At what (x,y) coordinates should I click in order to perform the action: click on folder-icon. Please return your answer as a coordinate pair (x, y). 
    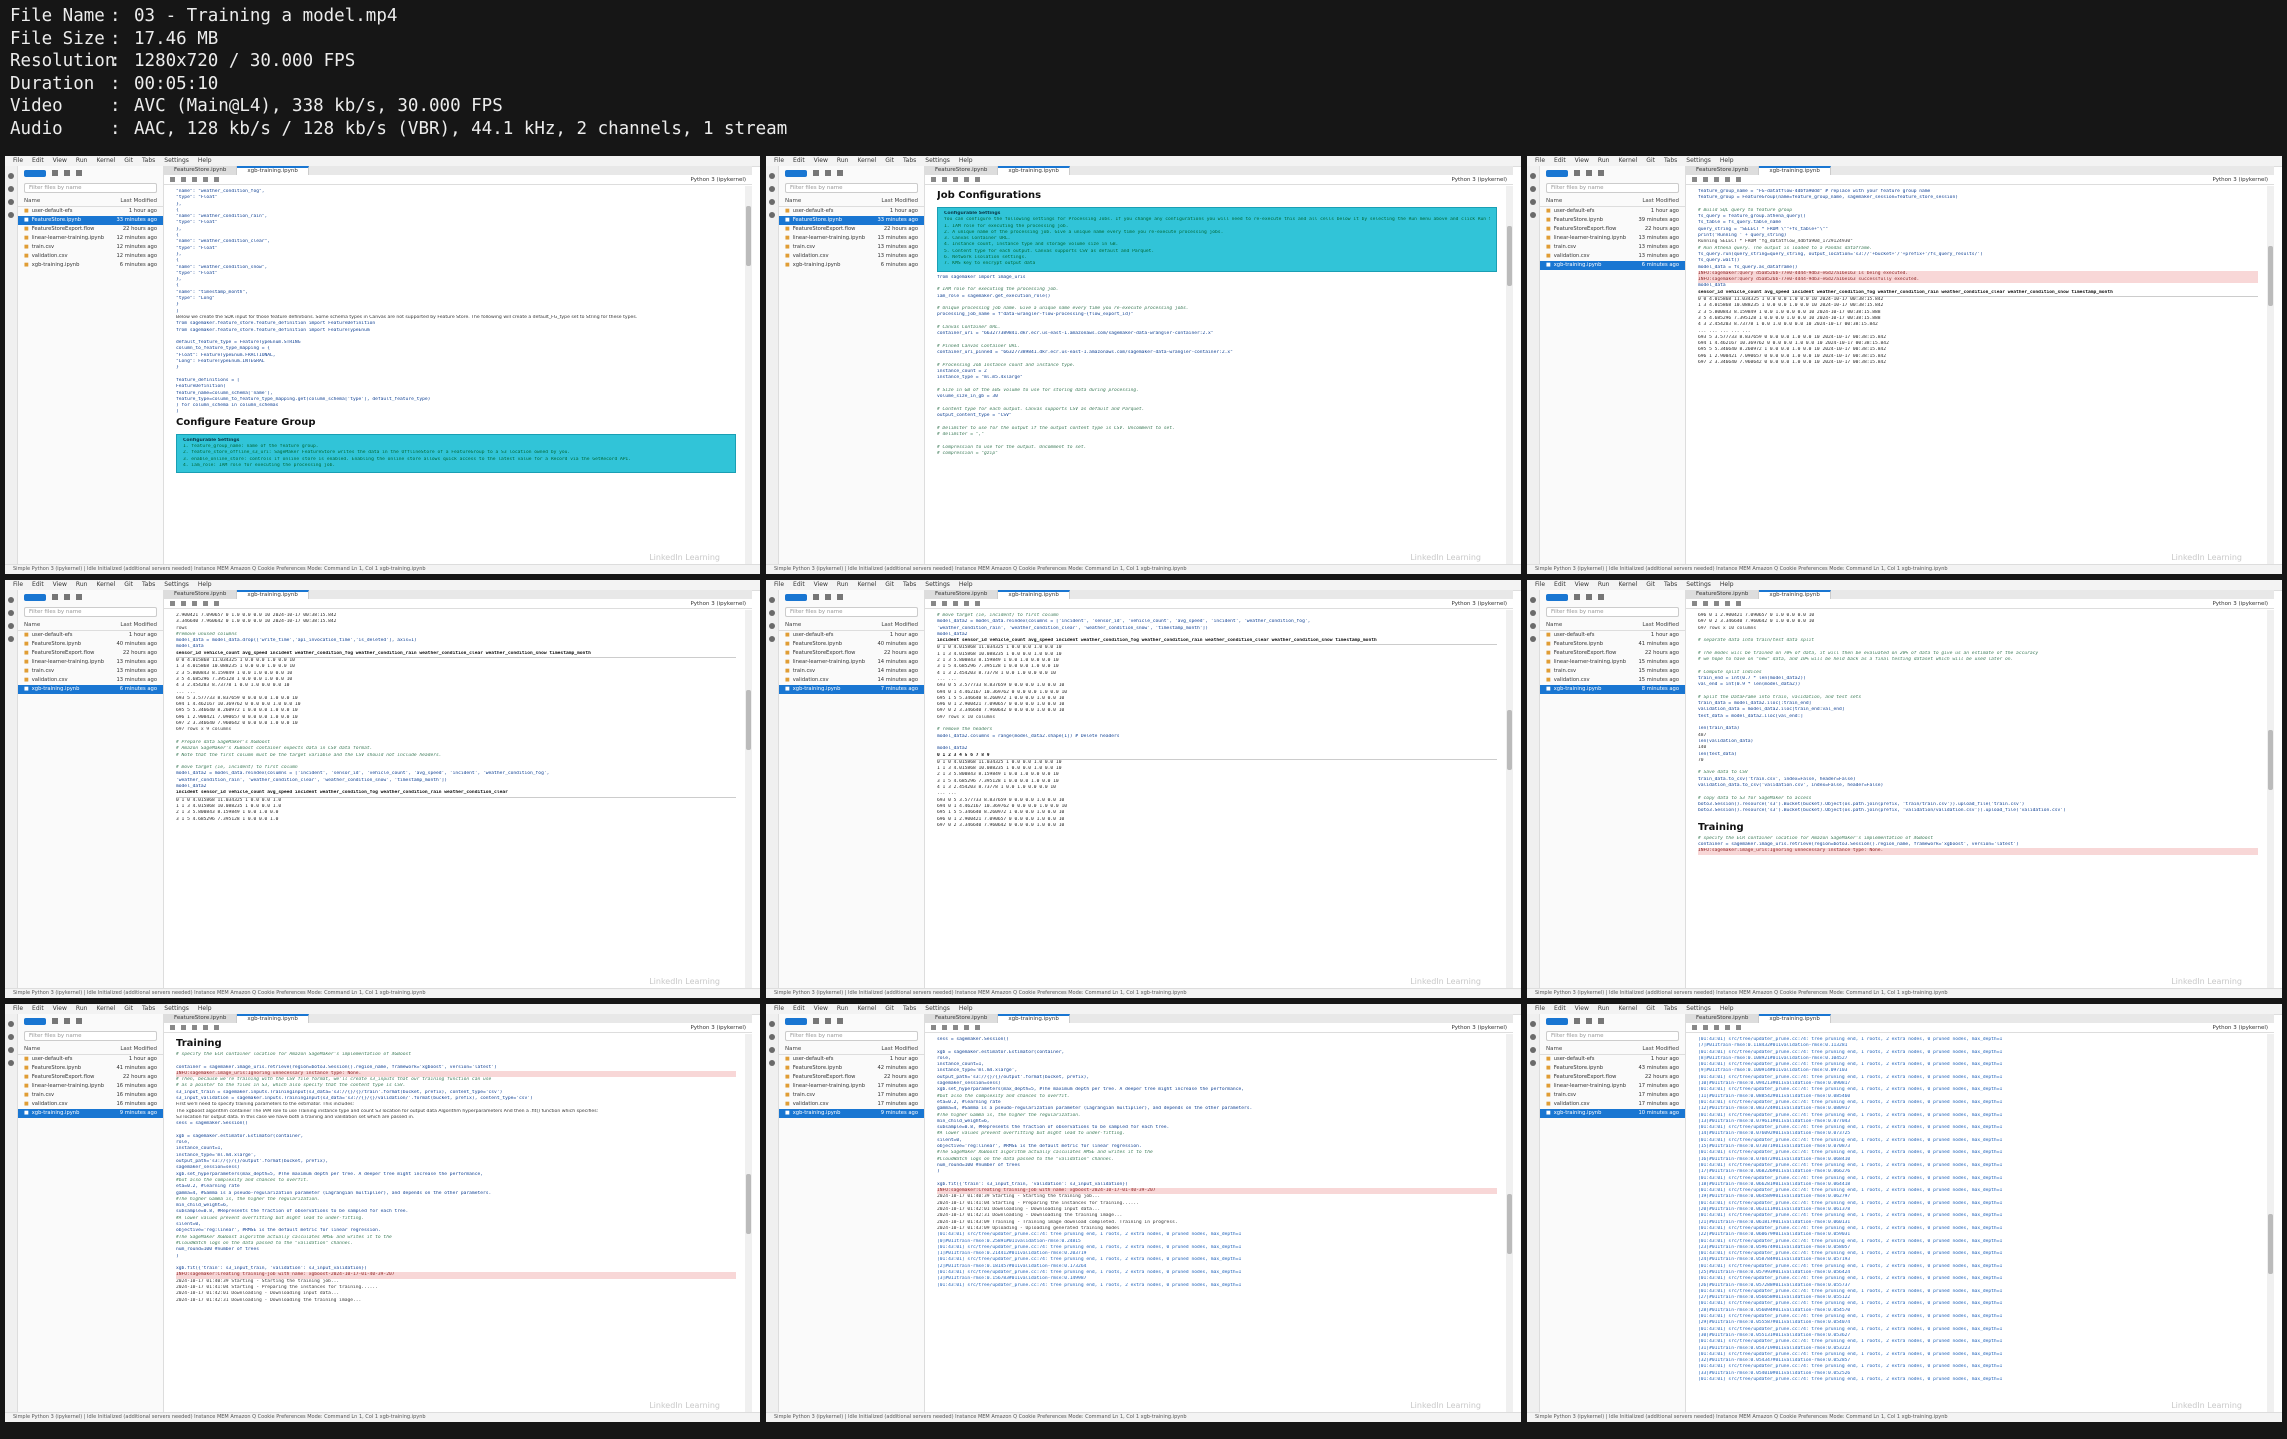
    Looking at the image, I should click on (772, 176).